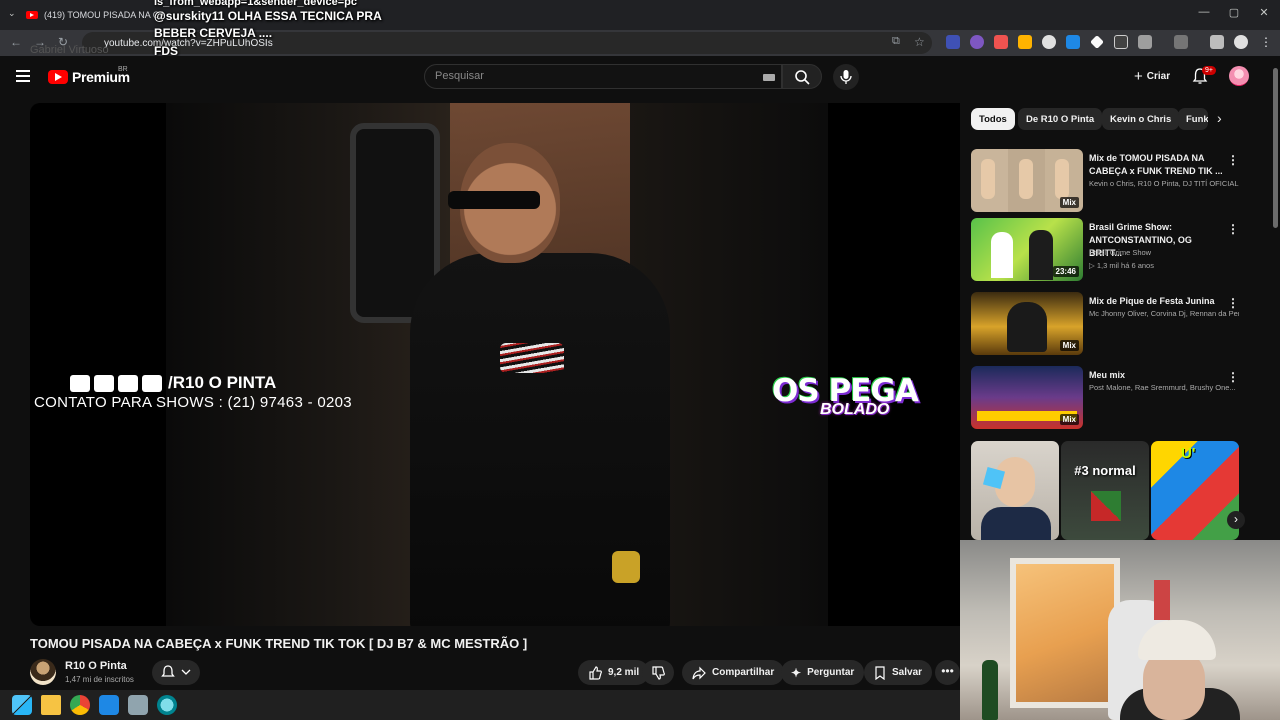 The image size is (1280, 720). I want to click on recommendation-meta: ▷ 1,3 mil há 6 anos, so click(1121, 265).